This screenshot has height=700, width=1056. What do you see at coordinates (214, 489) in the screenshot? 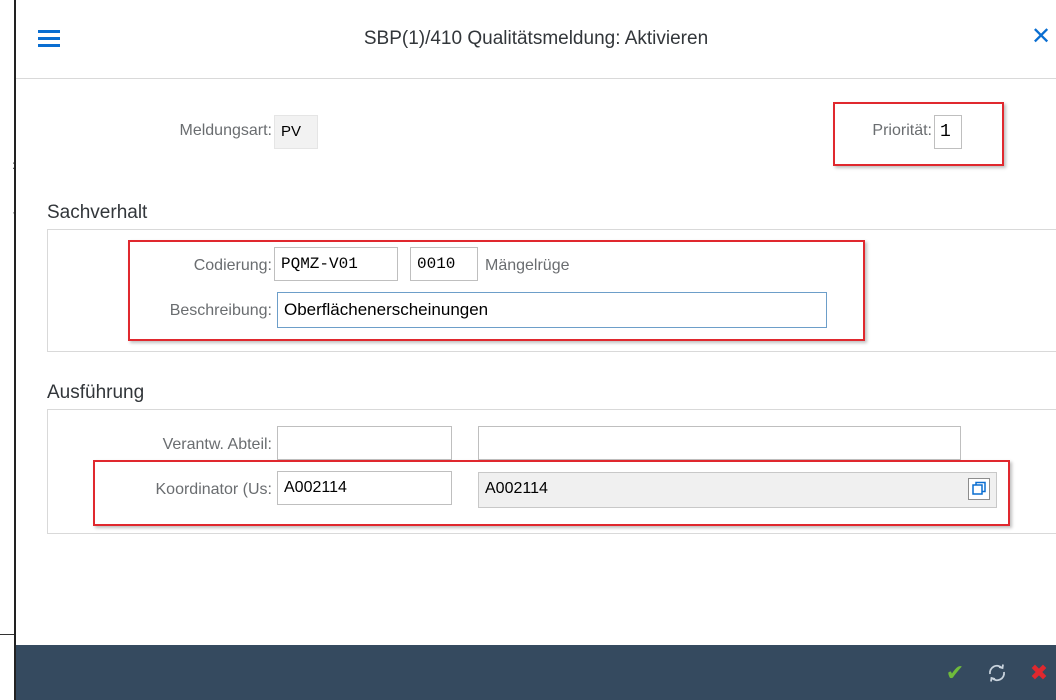
I see `koordinator-label: Koordinator (Us:` at bounding box center [214, 489].